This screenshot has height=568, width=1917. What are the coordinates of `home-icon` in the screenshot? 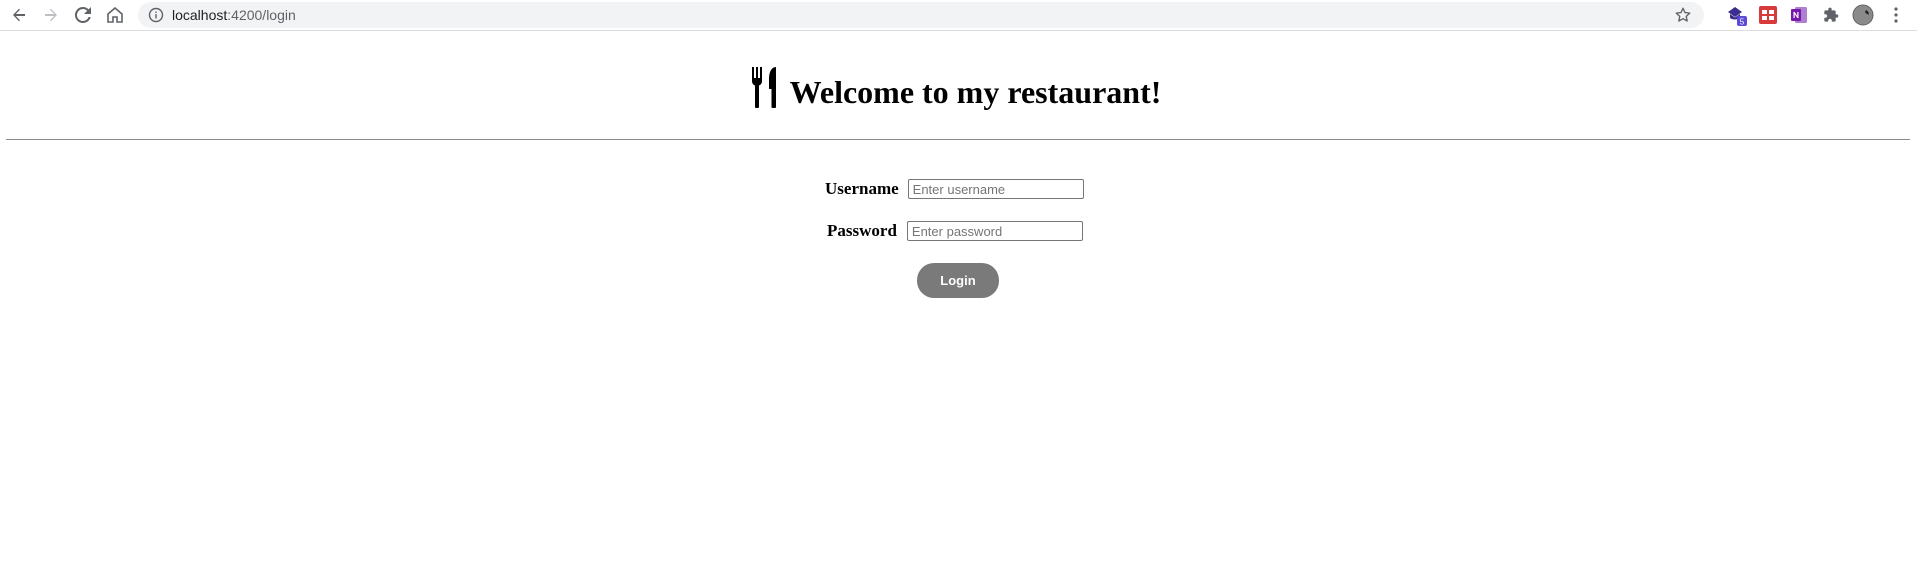 It's located at (115, 15).